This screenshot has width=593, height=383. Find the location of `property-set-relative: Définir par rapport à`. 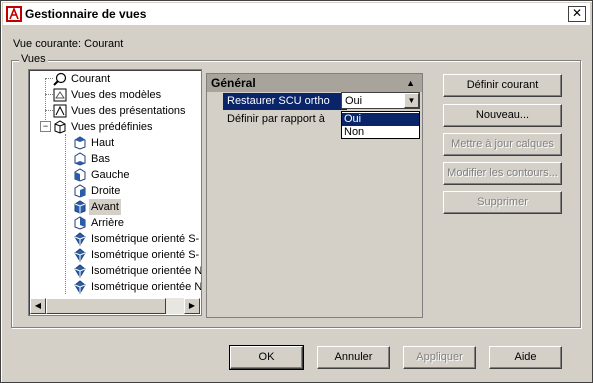

property-set-relative: Définir par rapport à is located at coordinates (285, 119).